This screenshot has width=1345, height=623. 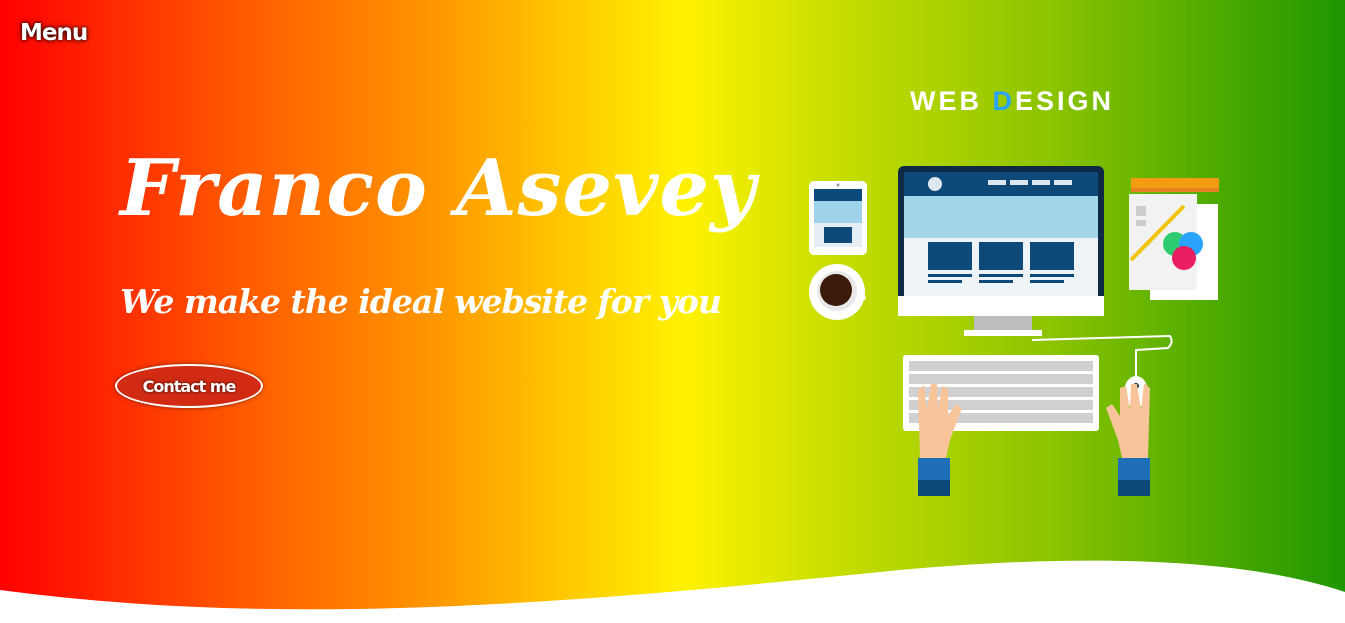 I want to click on web-design-heading-part2: ESIGN, so click(x=1065, y=101).